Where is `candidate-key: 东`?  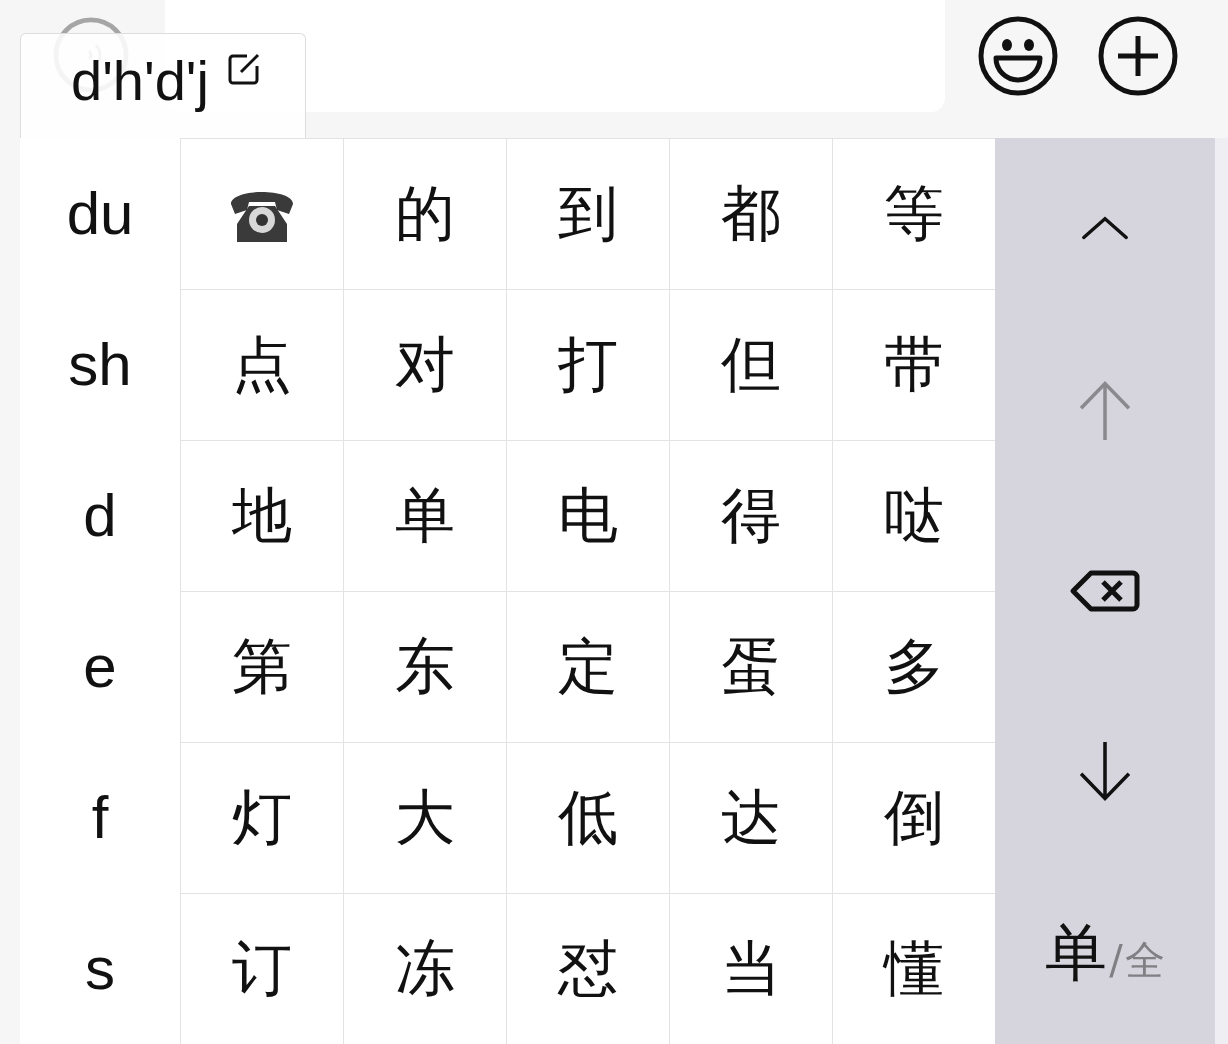
candidate-key: 东 is located at coordinates (424, 666).